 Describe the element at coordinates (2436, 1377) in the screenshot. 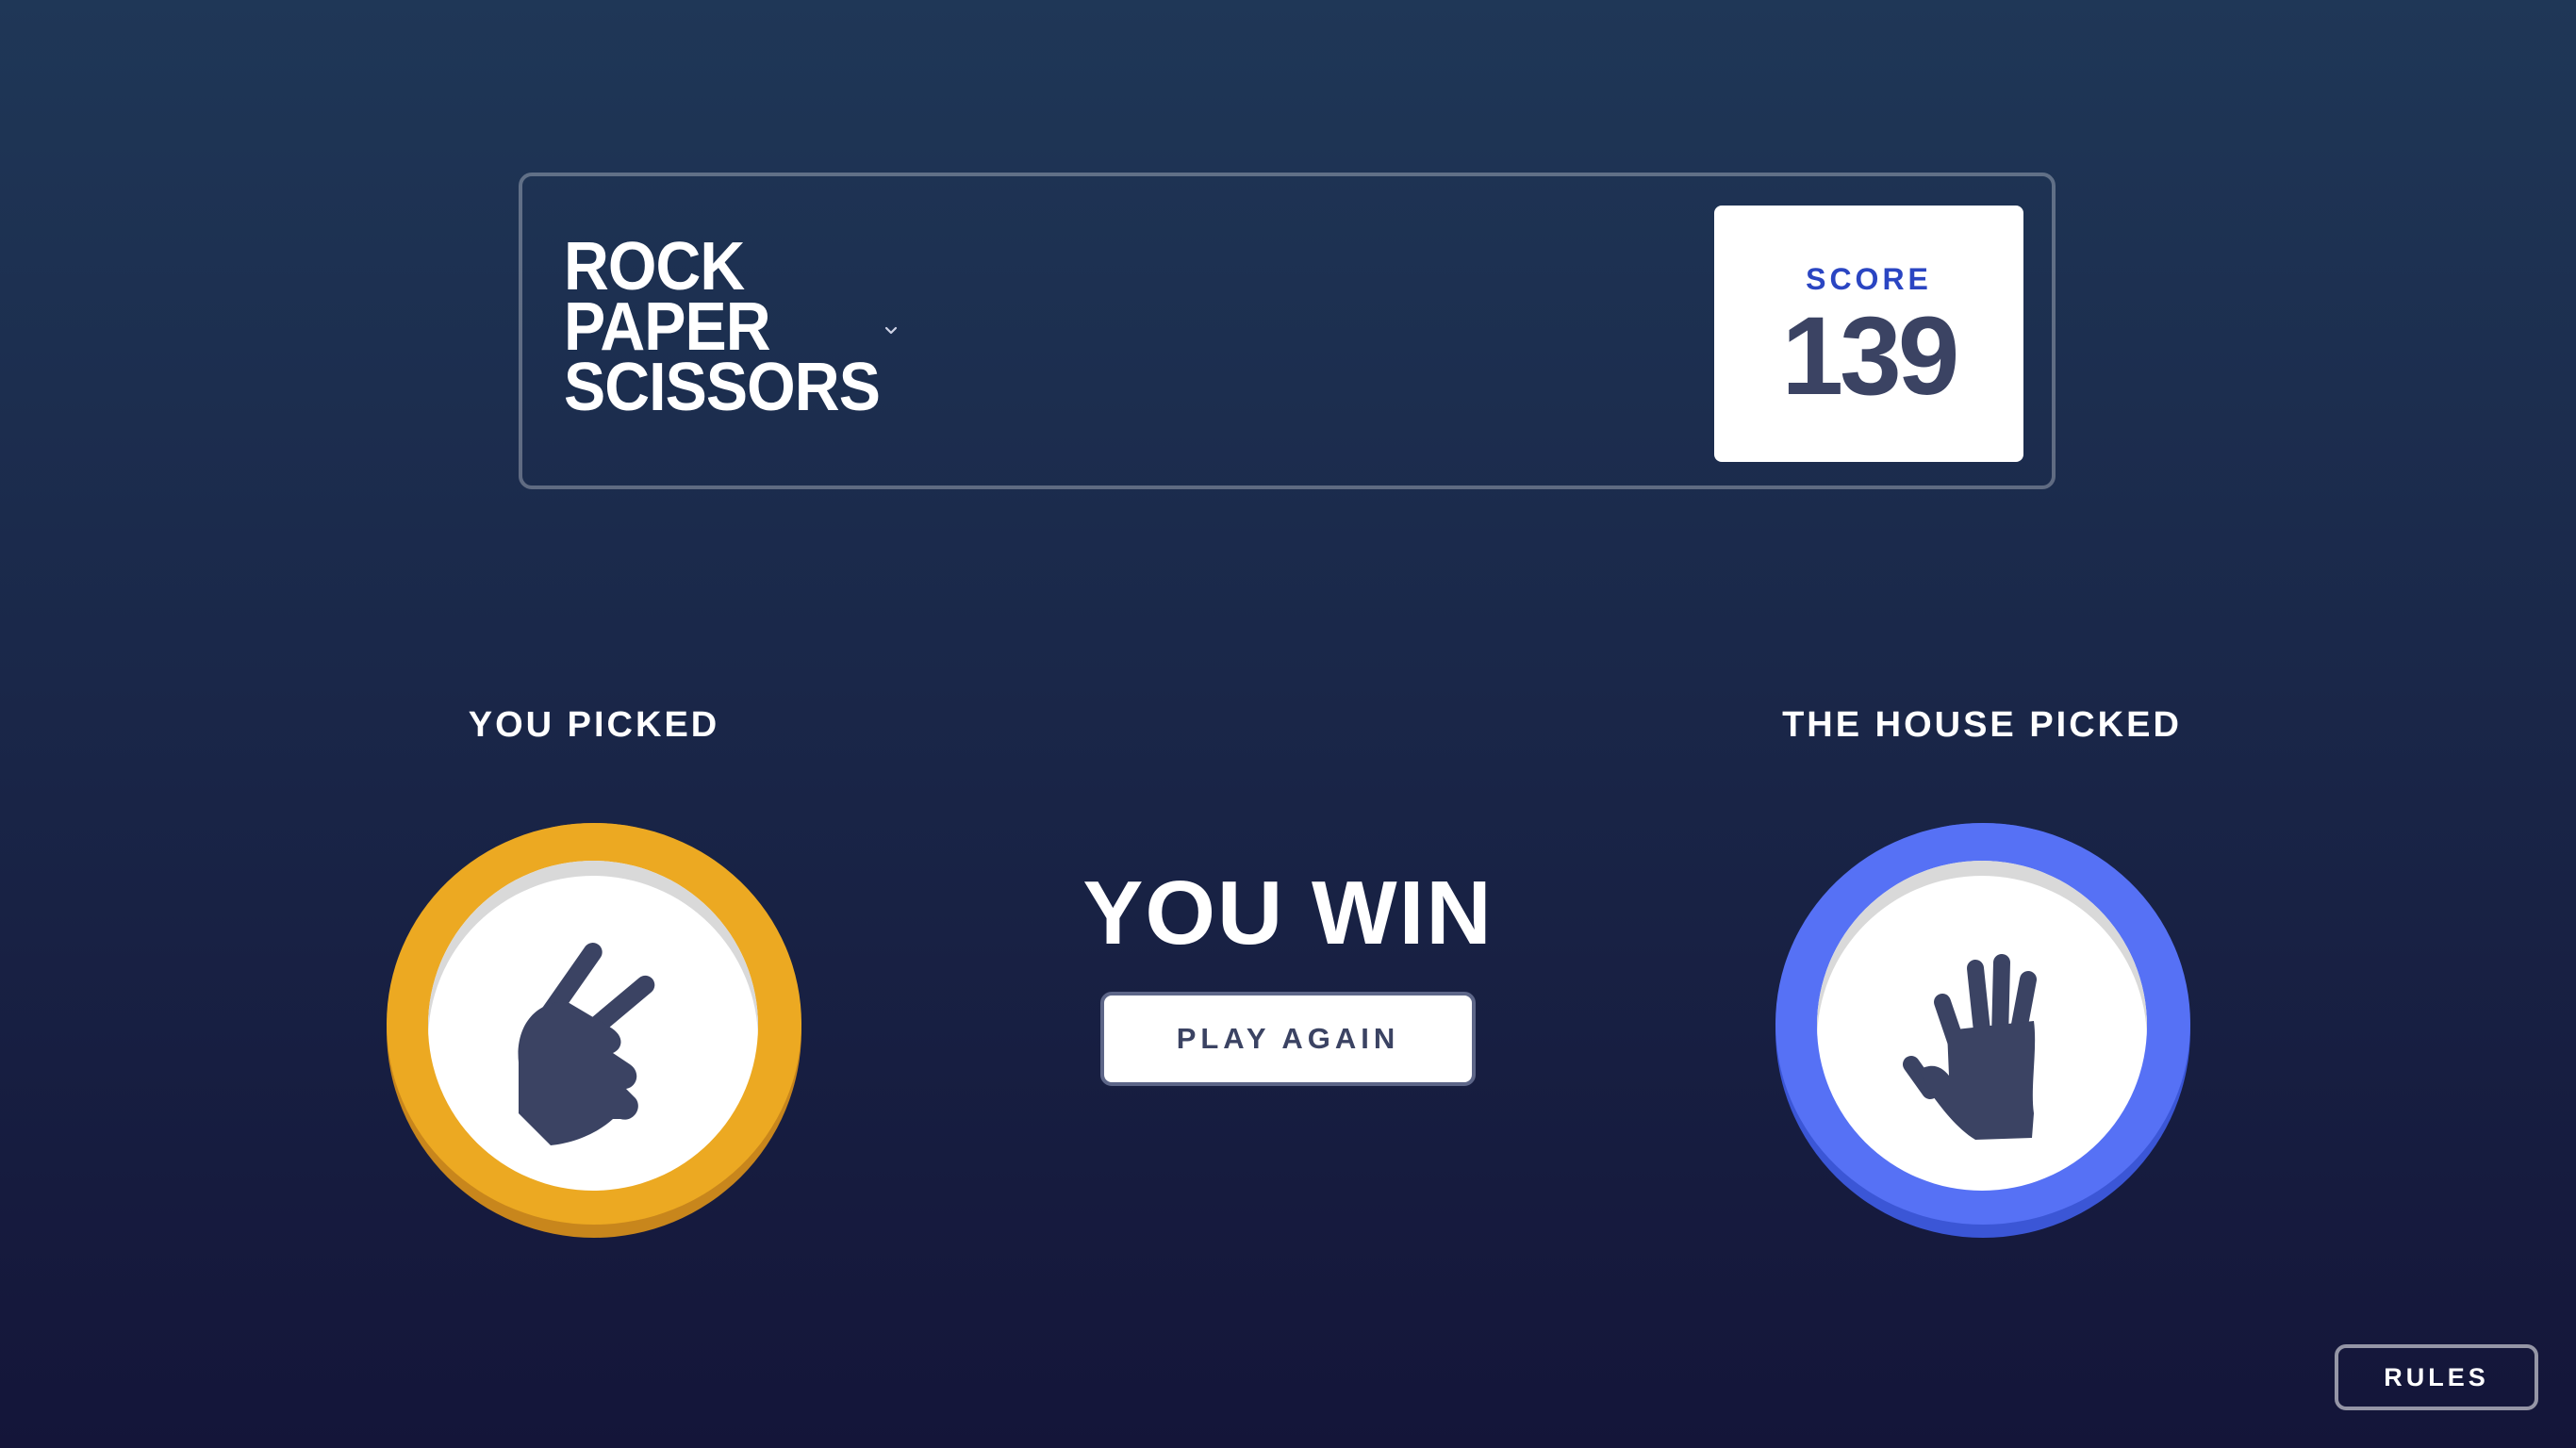

I see `rules-button: RULES` at that location.